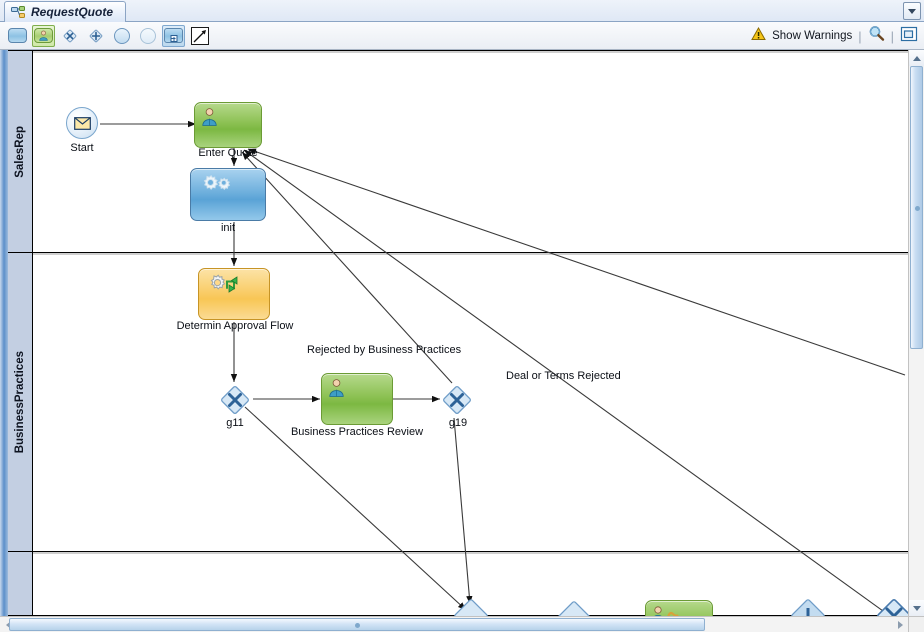 Image resolution: width=924 pixels, height=632 pixels. I want to click on triangle-up-icon, so click(916, 58).